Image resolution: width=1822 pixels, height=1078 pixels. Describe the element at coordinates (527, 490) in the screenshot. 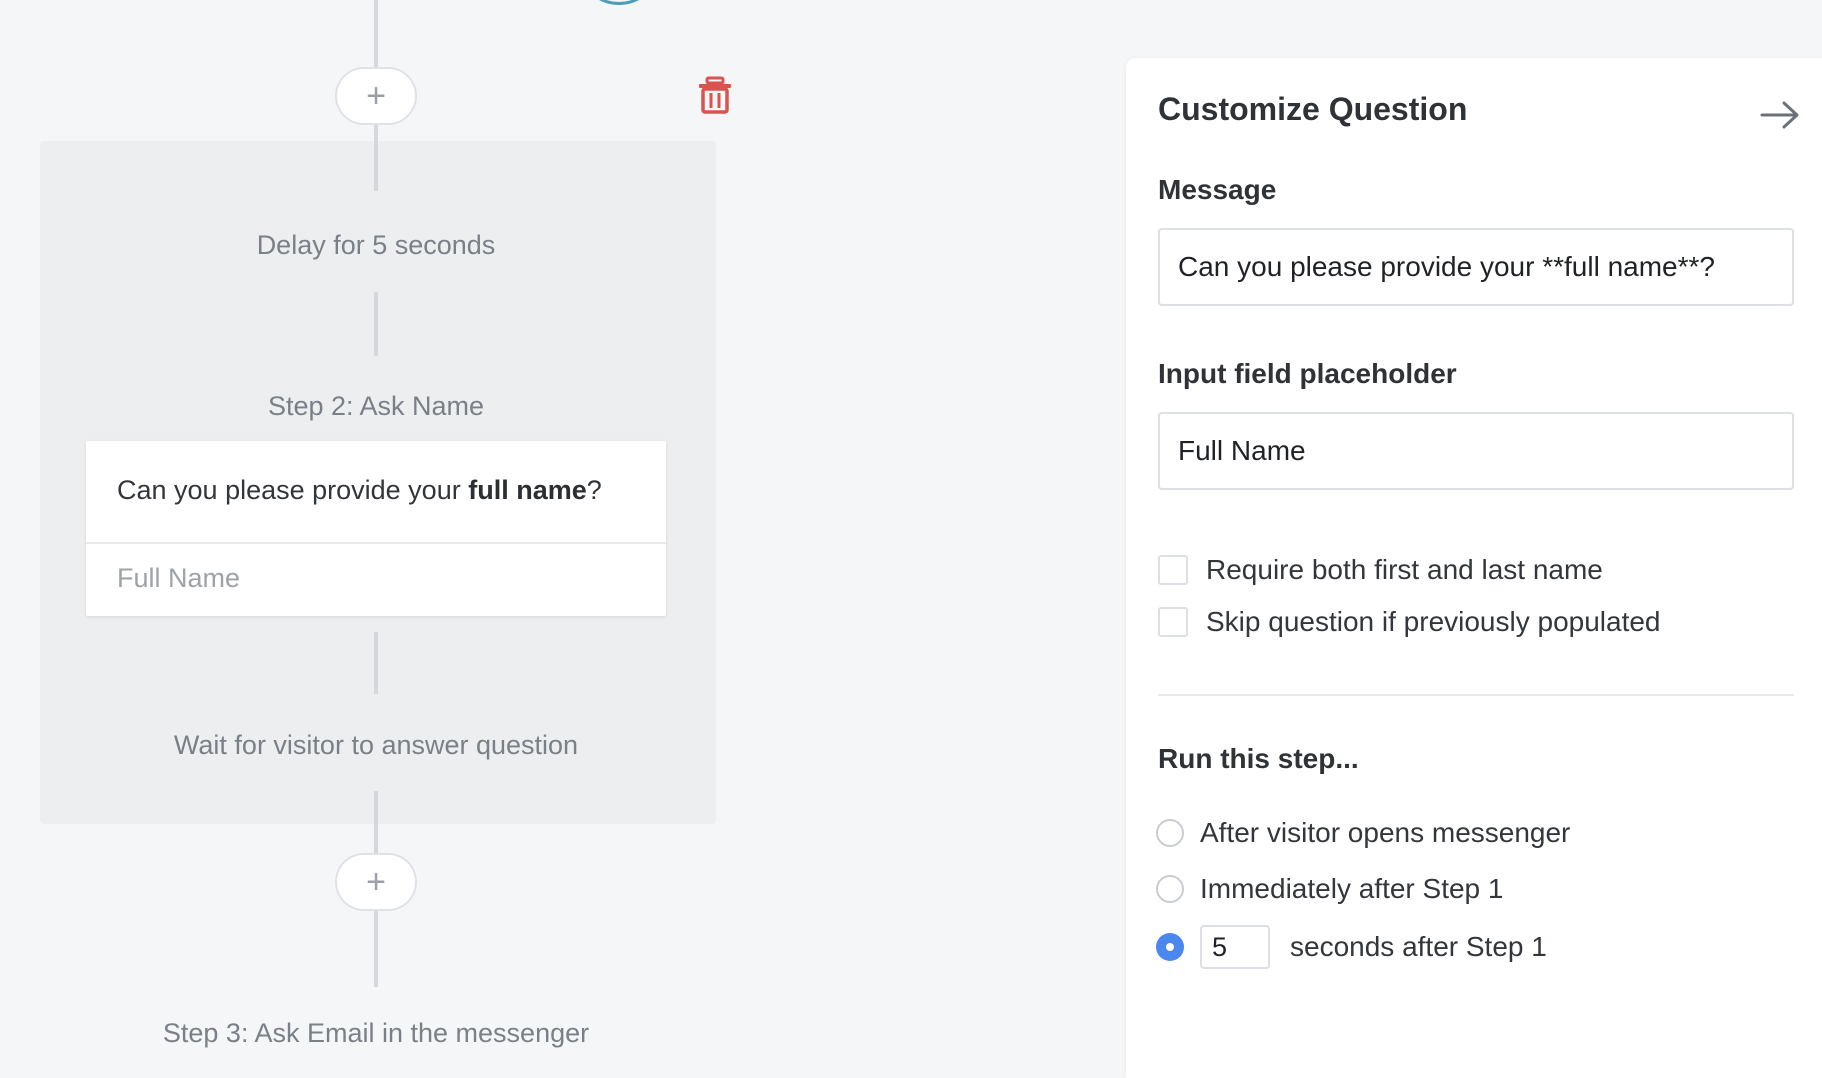

I see `preview-message-bold: full name` at that location.